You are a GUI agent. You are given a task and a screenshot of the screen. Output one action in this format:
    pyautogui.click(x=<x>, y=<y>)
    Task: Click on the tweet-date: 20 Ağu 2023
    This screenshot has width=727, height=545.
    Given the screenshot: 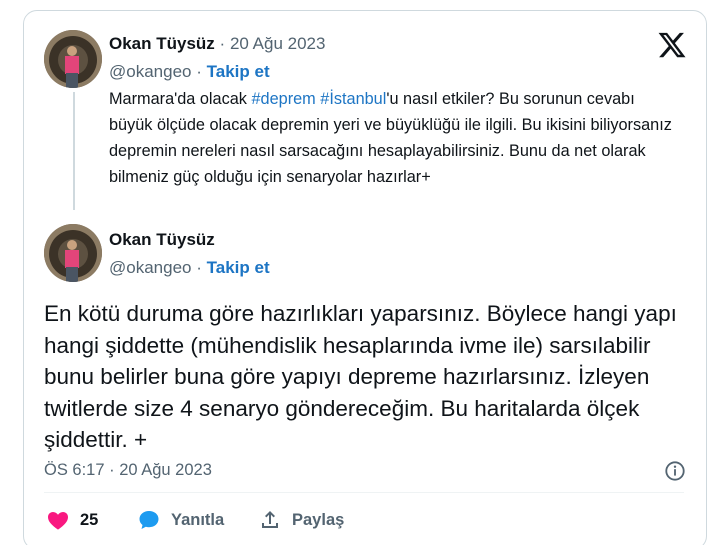 What is the action you would take?
    pyautogui.click(x=277, y=43)
    